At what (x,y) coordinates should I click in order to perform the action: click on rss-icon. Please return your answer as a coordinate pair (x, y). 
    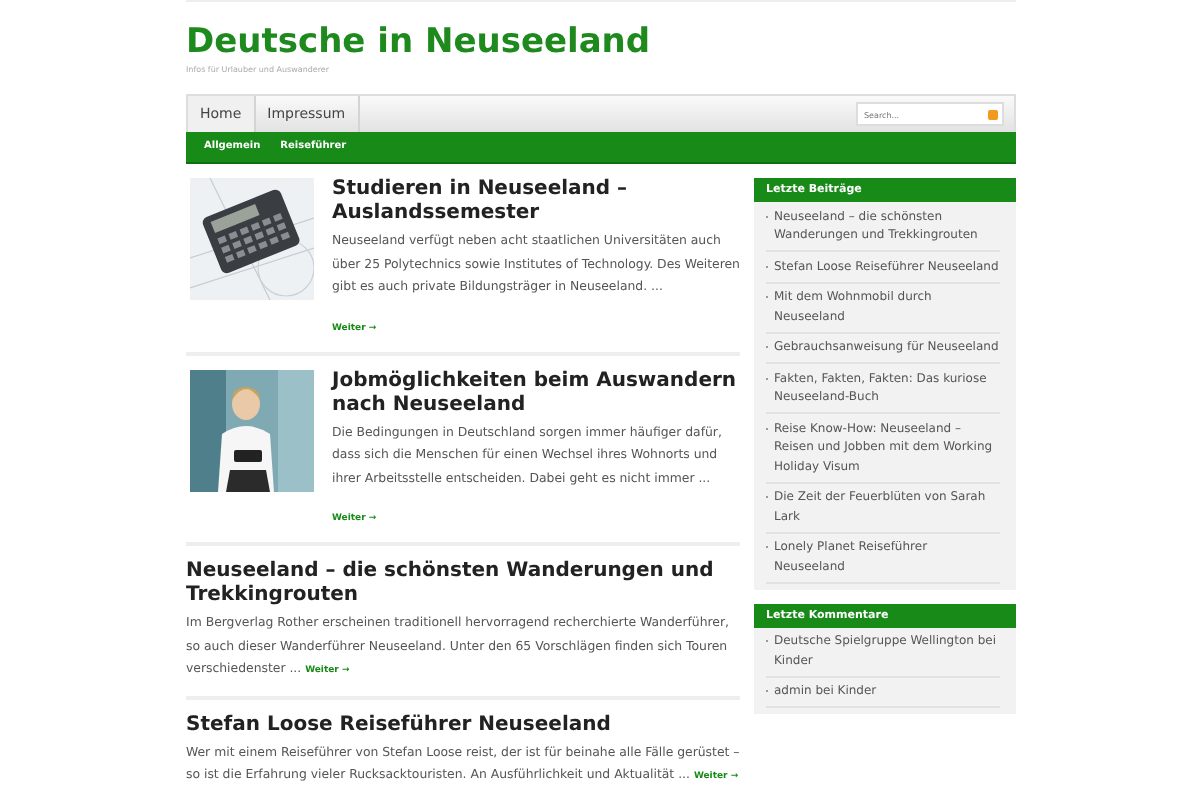
    Looking at the image, I should click on (993, 114).